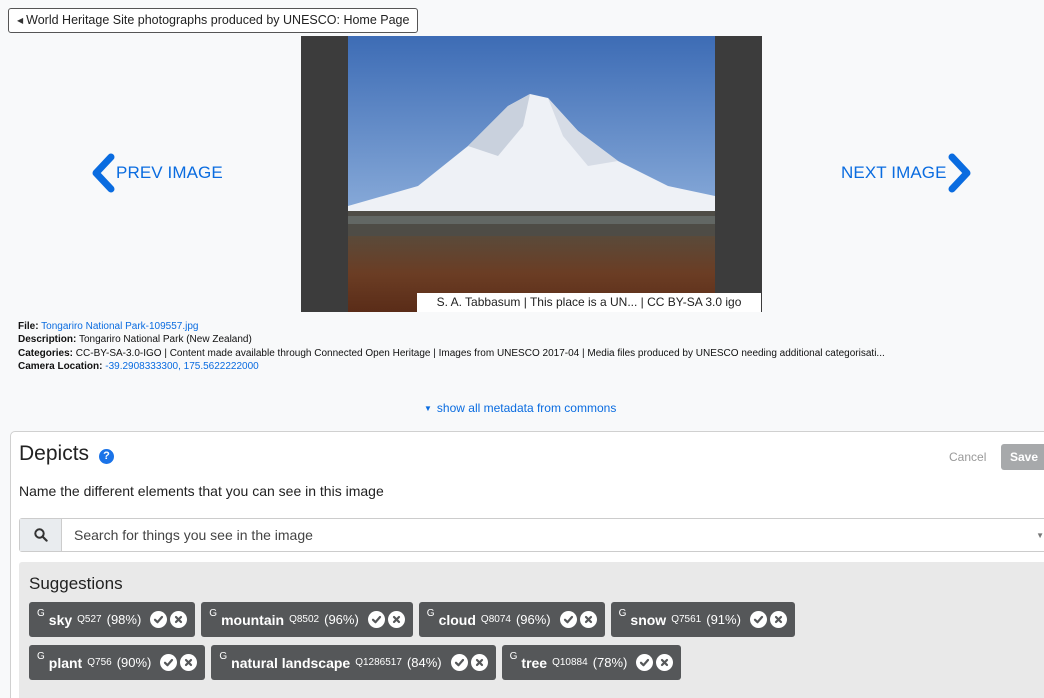 This screenshot has height=698, width=1044. Describe the element at coordinates (378, 662) in the screenshot. I see `suggestion-qid: Q1286517` at that location.